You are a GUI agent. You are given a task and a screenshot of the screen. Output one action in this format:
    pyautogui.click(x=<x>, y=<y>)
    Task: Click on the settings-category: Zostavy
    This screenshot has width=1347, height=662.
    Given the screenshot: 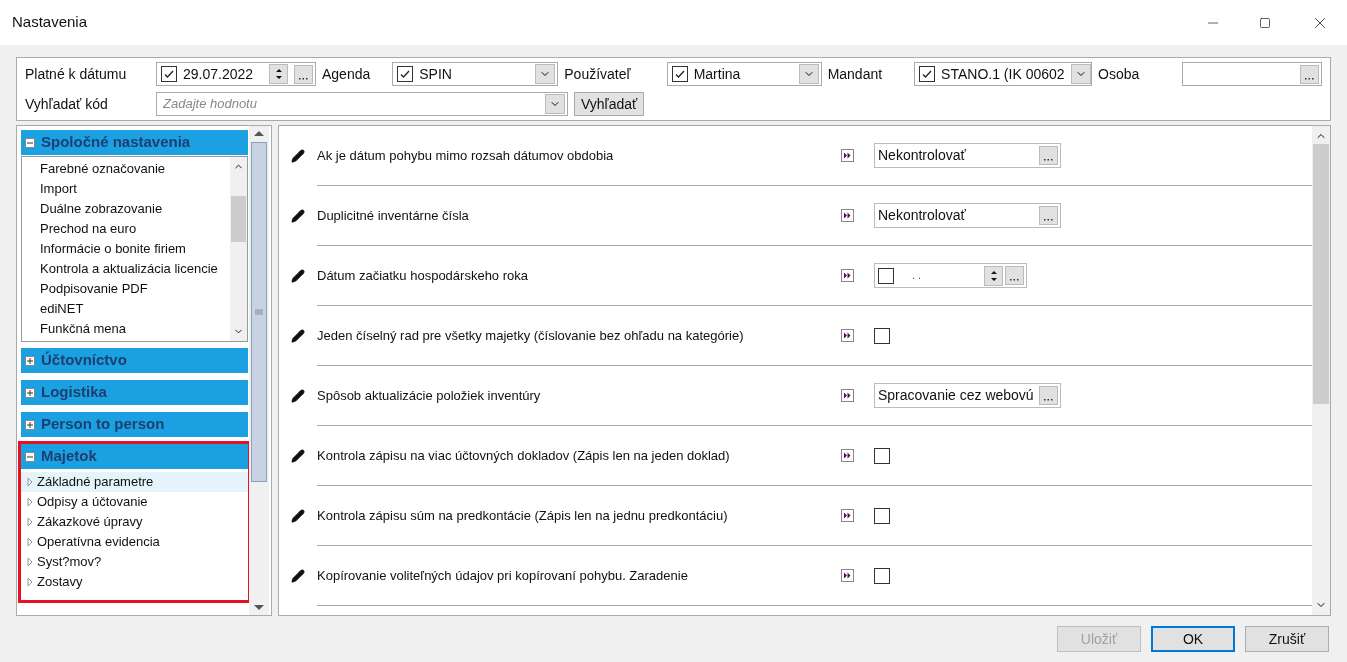 What is the action you would take?
    pyautogui.click(x=134, y=582)
    